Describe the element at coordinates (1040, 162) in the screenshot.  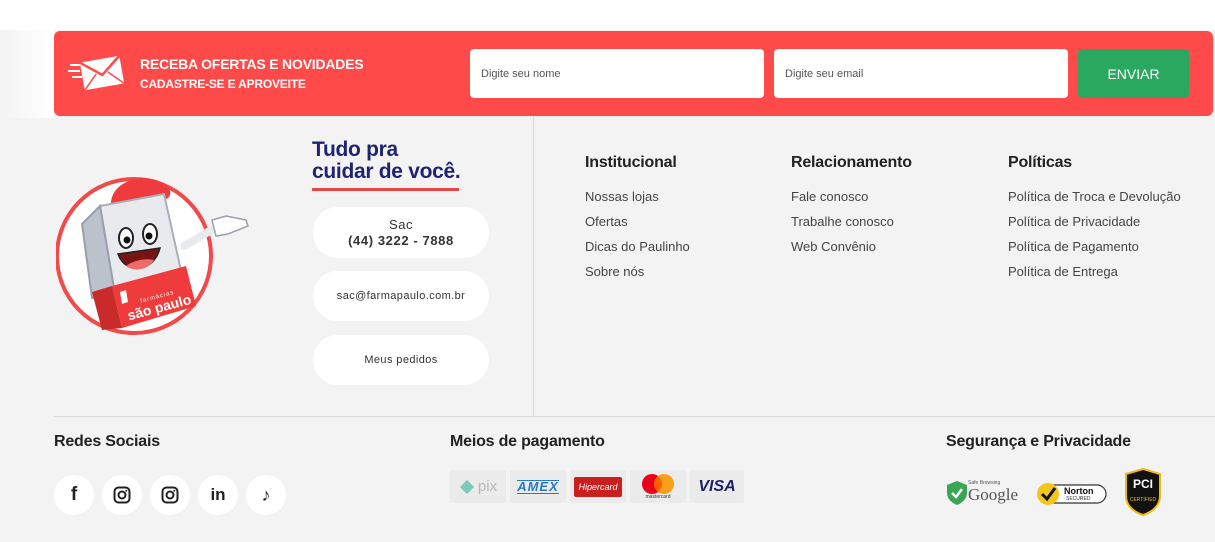
I see `column-title: Políticas` at that location.